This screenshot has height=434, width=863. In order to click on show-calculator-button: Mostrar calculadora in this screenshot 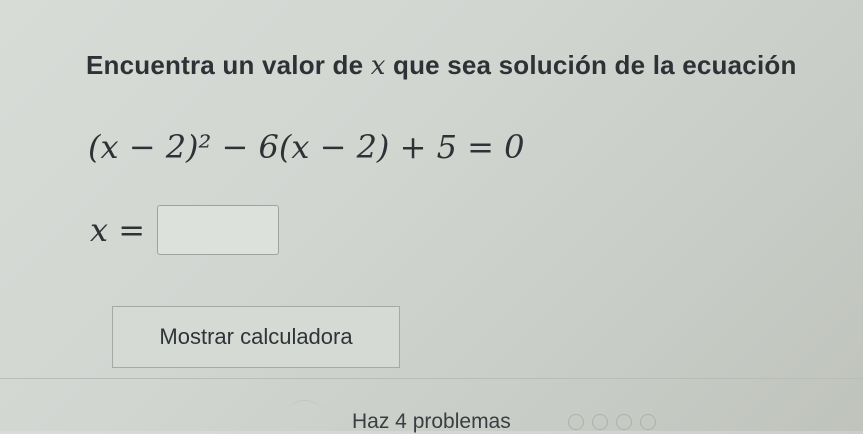, I will do `click(256, 337)`.